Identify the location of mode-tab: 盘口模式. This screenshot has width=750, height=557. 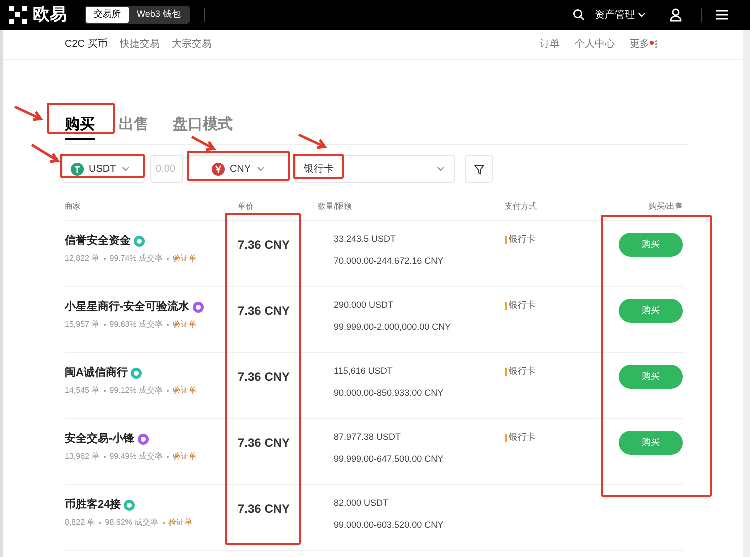
(203, 127).